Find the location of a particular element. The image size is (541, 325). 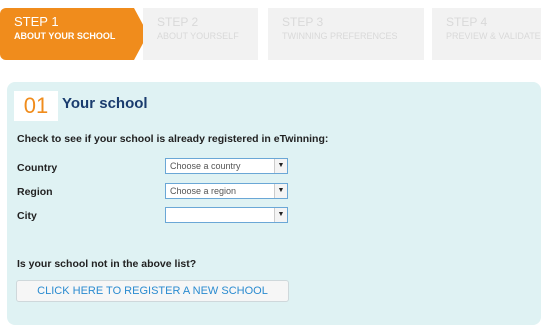

step-3-number: STEP 3 is located at coordinates (303, 22).